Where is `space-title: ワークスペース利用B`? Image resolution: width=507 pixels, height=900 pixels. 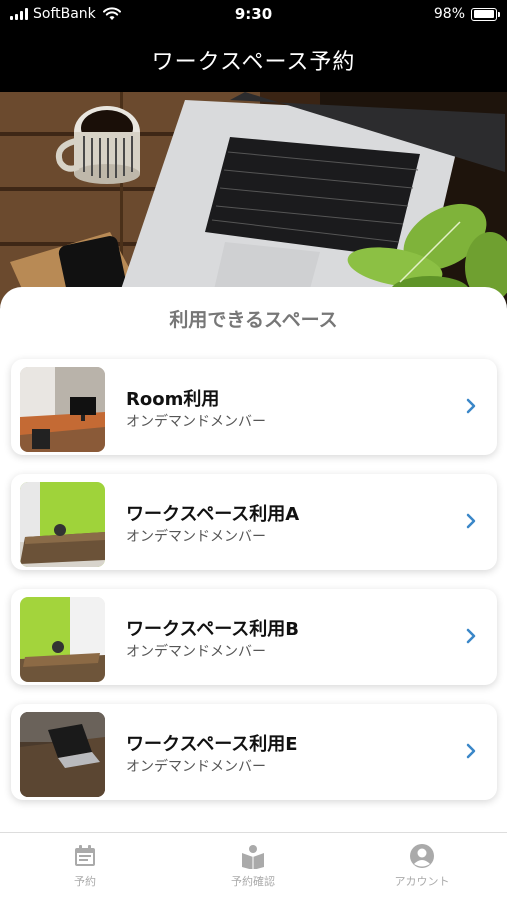 space-title: ワークスペース利用B is located at coordinates (213, 629).